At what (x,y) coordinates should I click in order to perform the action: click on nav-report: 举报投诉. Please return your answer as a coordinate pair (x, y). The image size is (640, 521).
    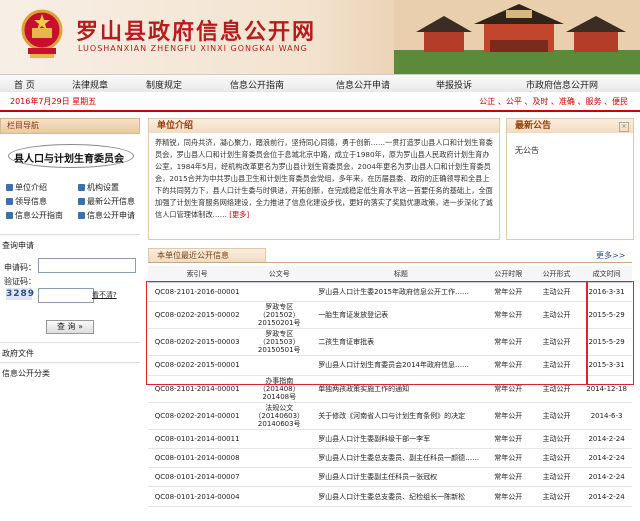
    Looking at the image, I should click on (454, 84).